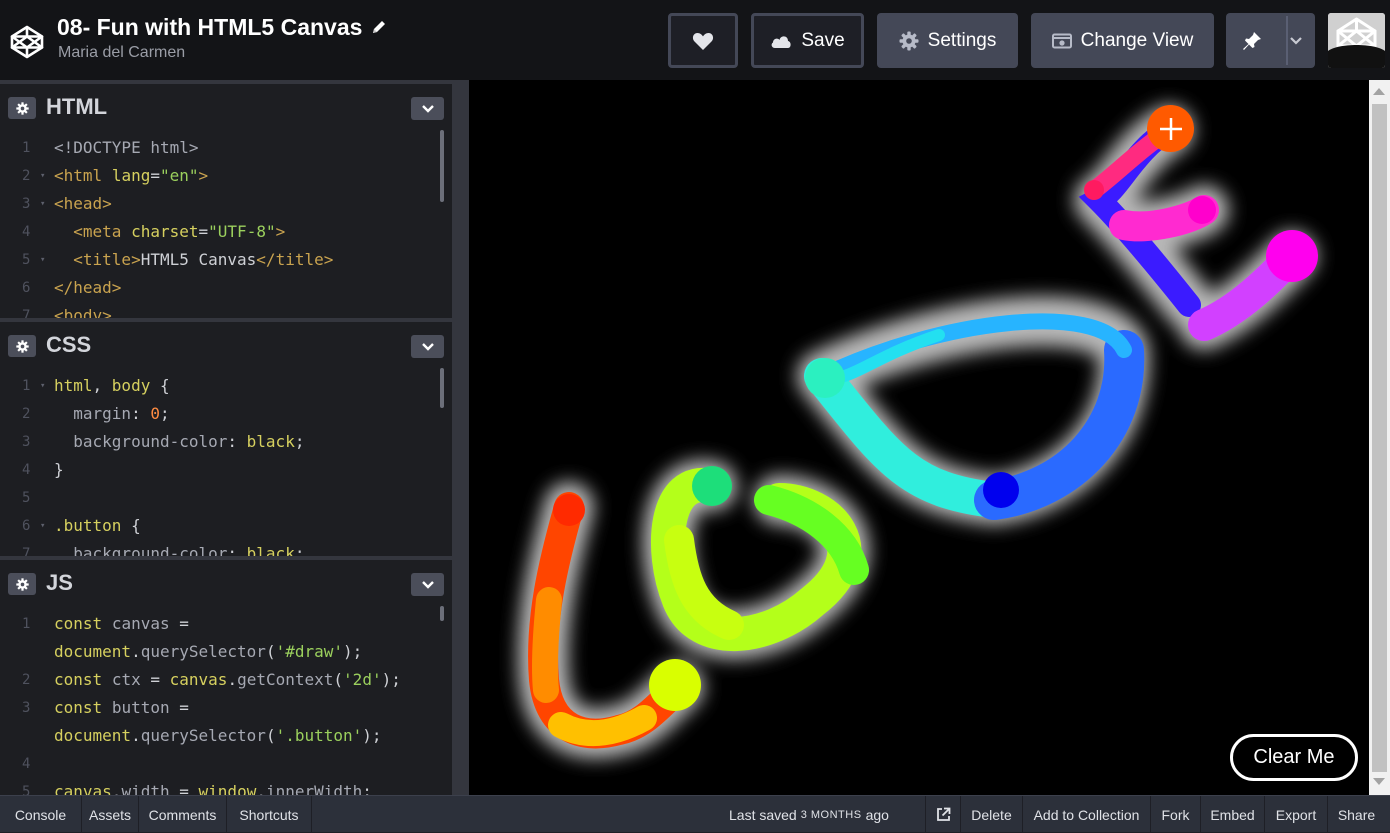 Image resolution: width=1390 pixels, height=833 pixels. I want to click on code-line: html, body {, so click(112, 385).